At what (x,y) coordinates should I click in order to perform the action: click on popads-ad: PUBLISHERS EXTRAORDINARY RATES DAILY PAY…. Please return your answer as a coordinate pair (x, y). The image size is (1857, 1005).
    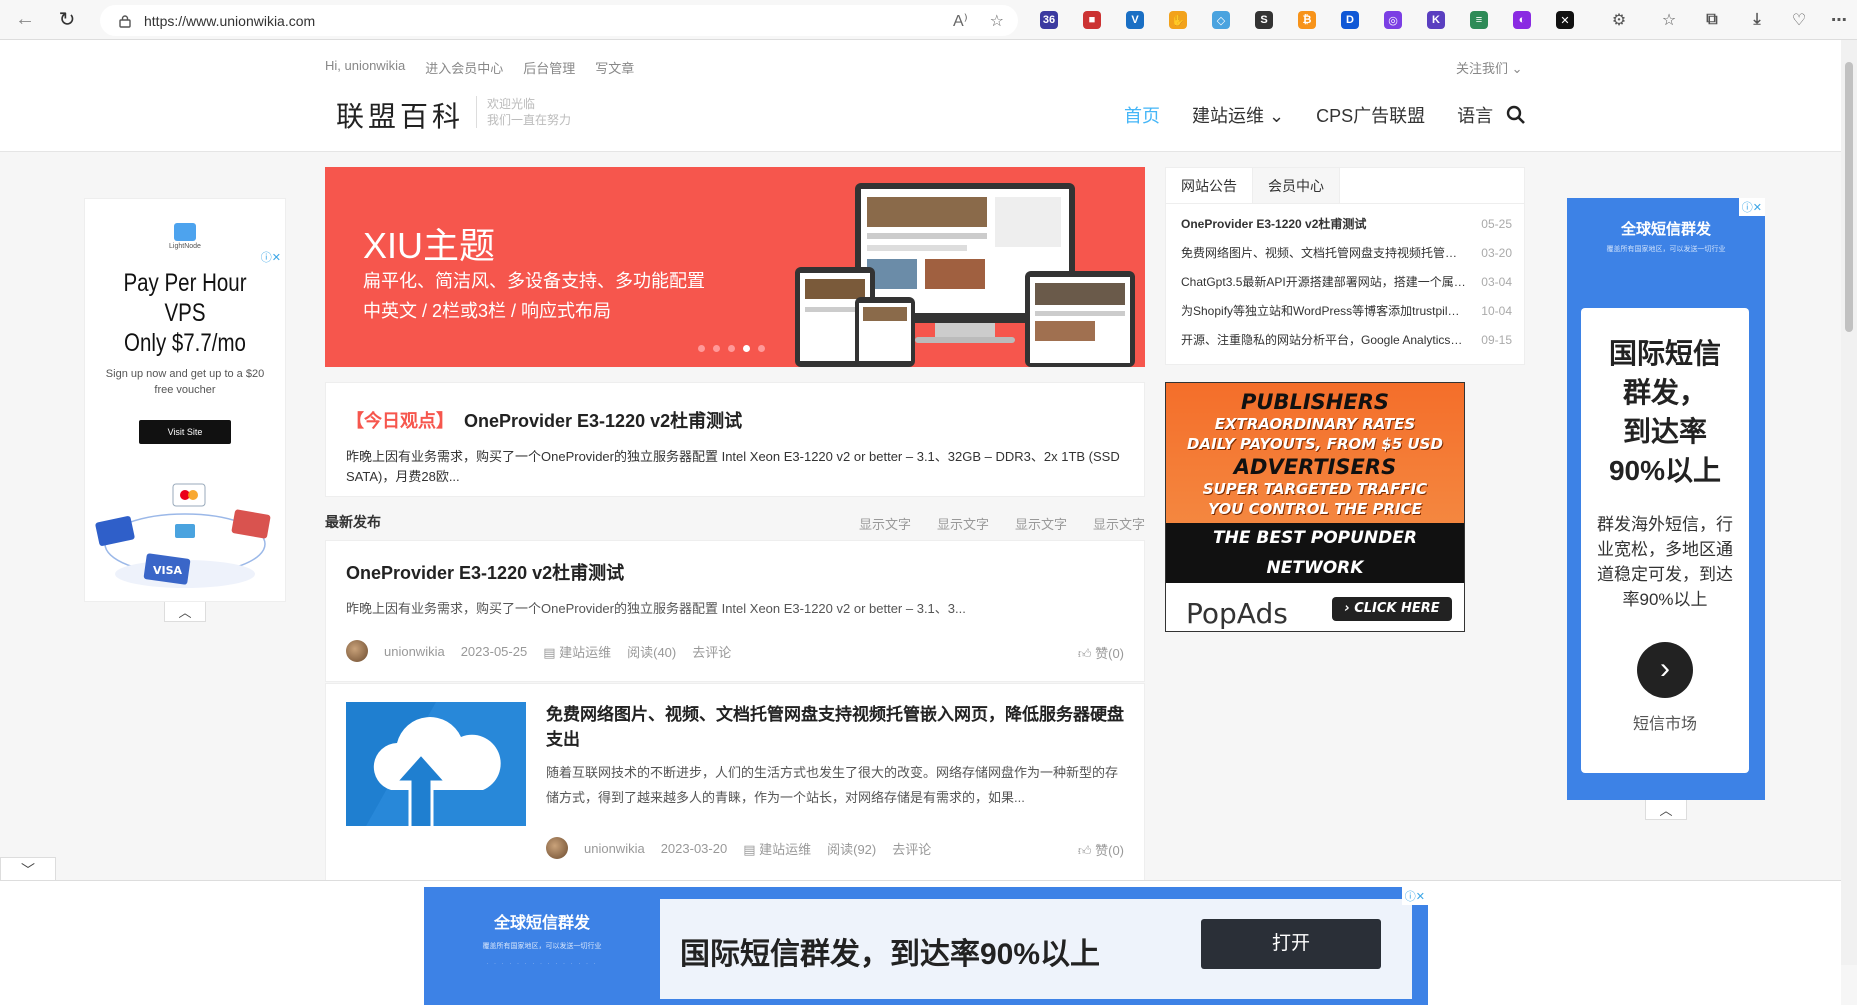
    Looking at the image, I should click on (1315, 507).